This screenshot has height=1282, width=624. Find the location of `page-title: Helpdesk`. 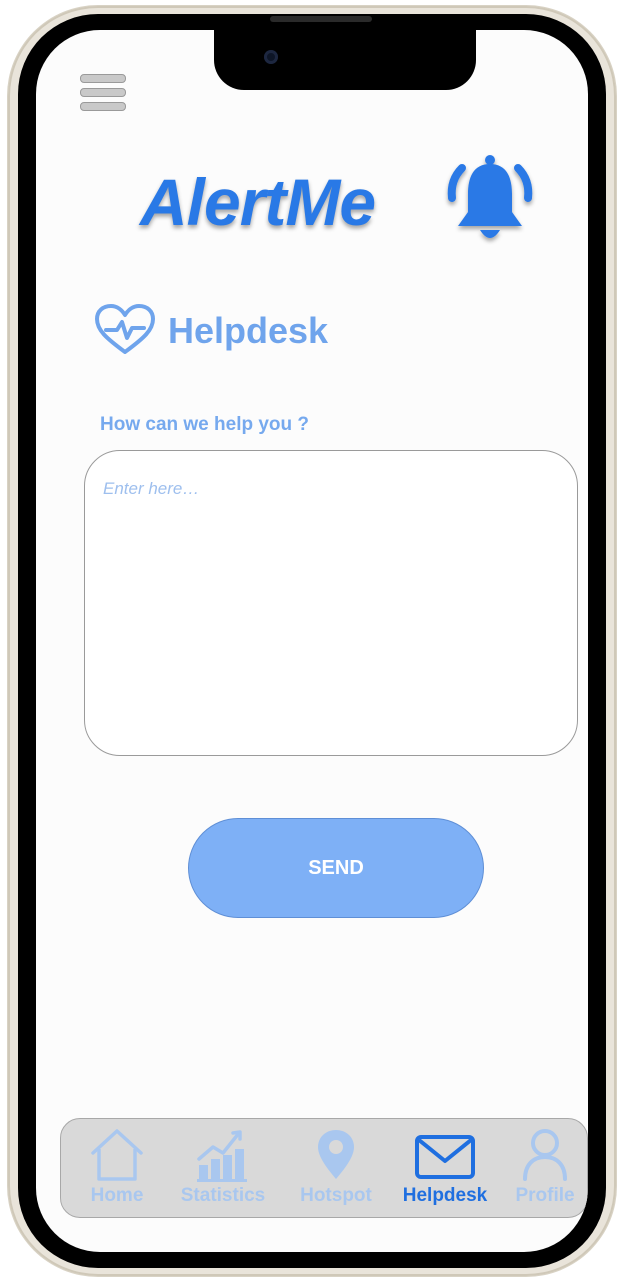

page-title: Helpdesk is located at coordinates (248, 330).